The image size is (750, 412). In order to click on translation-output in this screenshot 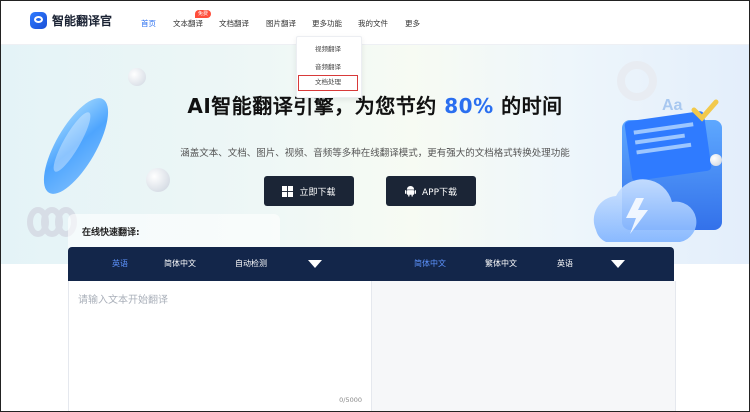, I will do `click(523, 346)`.